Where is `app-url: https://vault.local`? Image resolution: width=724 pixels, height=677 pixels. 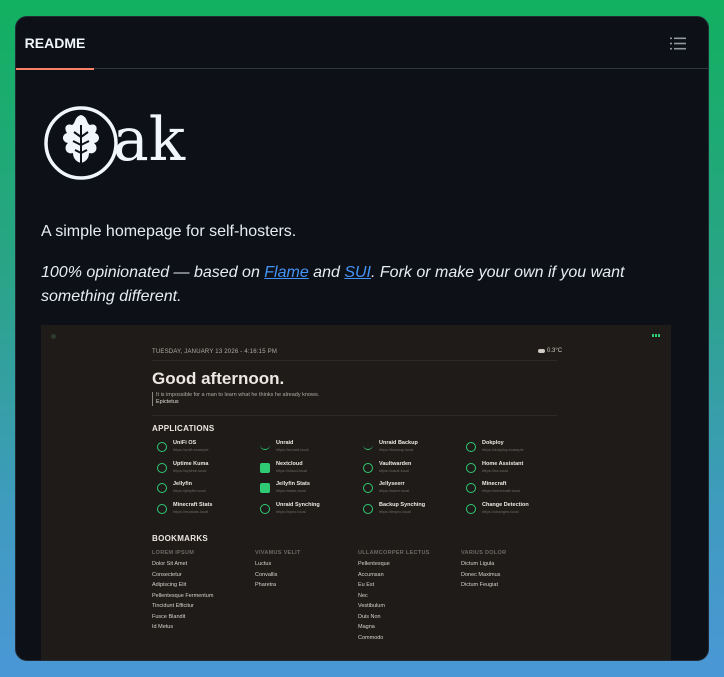
app-url: https://vault.local is located at coordinates (394, 470).